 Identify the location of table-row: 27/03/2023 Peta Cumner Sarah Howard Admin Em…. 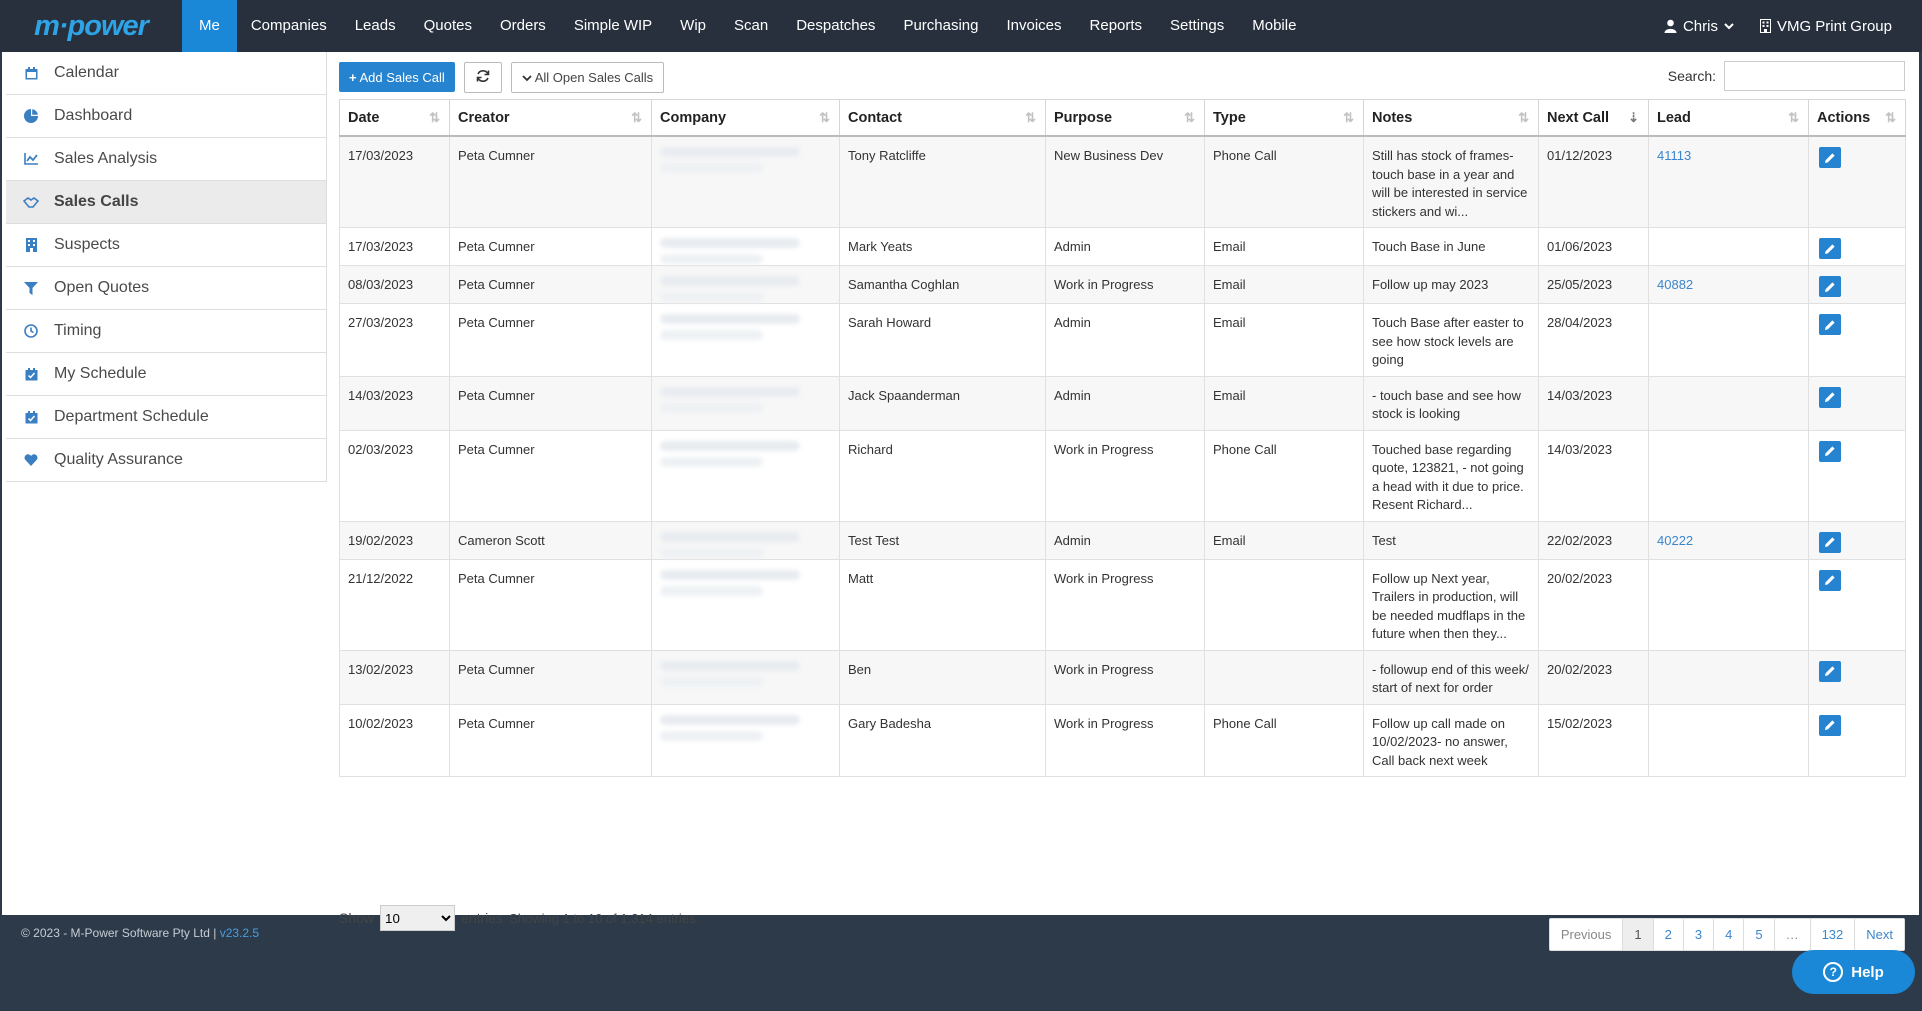
(1122, 340).